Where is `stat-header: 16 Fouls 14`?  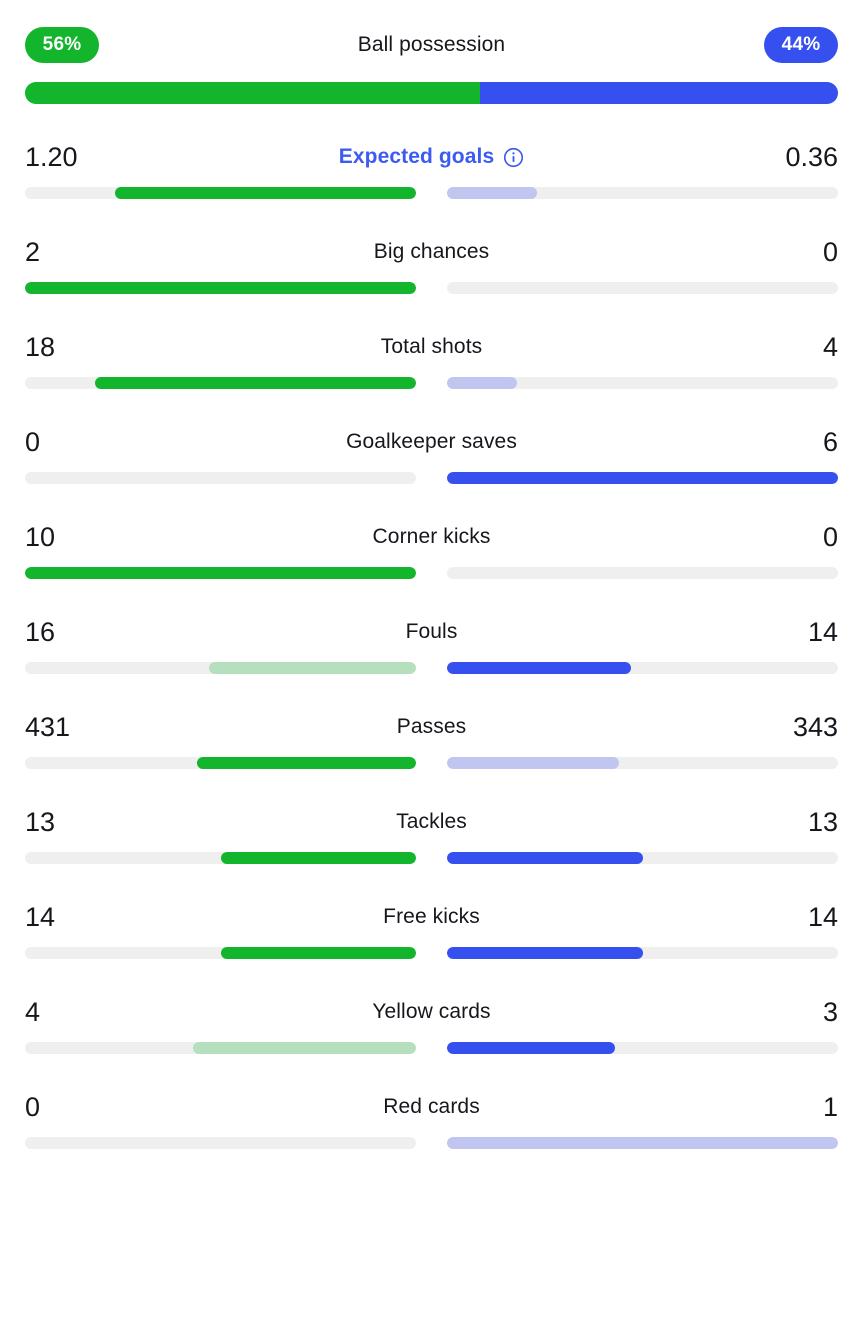 stat-header: 16 Fouls 14 is located at coordinates (431, 632).